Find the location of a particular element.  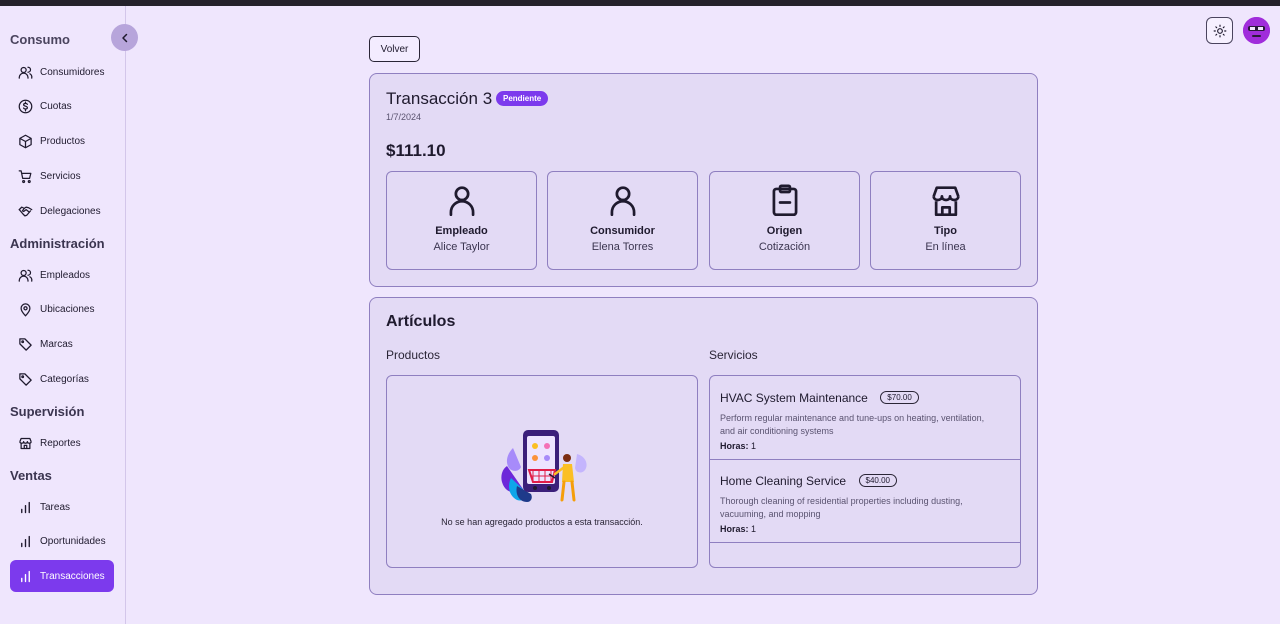

cart-icon is located at coordinates (25, 176).